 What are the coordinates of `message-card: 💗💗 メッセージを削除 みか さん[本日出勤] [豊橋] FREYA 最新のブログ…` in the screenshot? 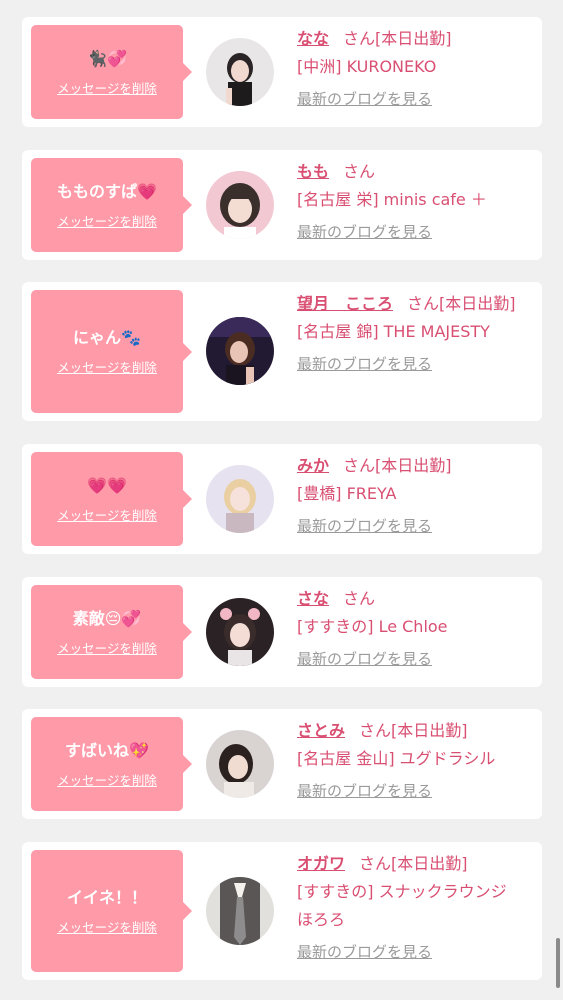 It's located at (282, 499).